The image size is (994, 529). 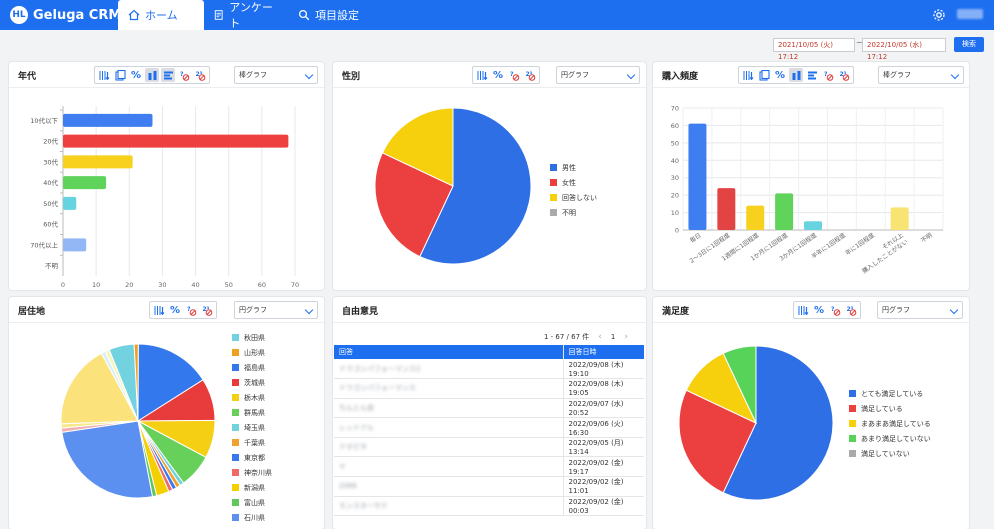 What do you see at coordinates (44, 120) in the screenshot?
I see `y-tick-label: 10代以下` at bounding box center [44, 120].